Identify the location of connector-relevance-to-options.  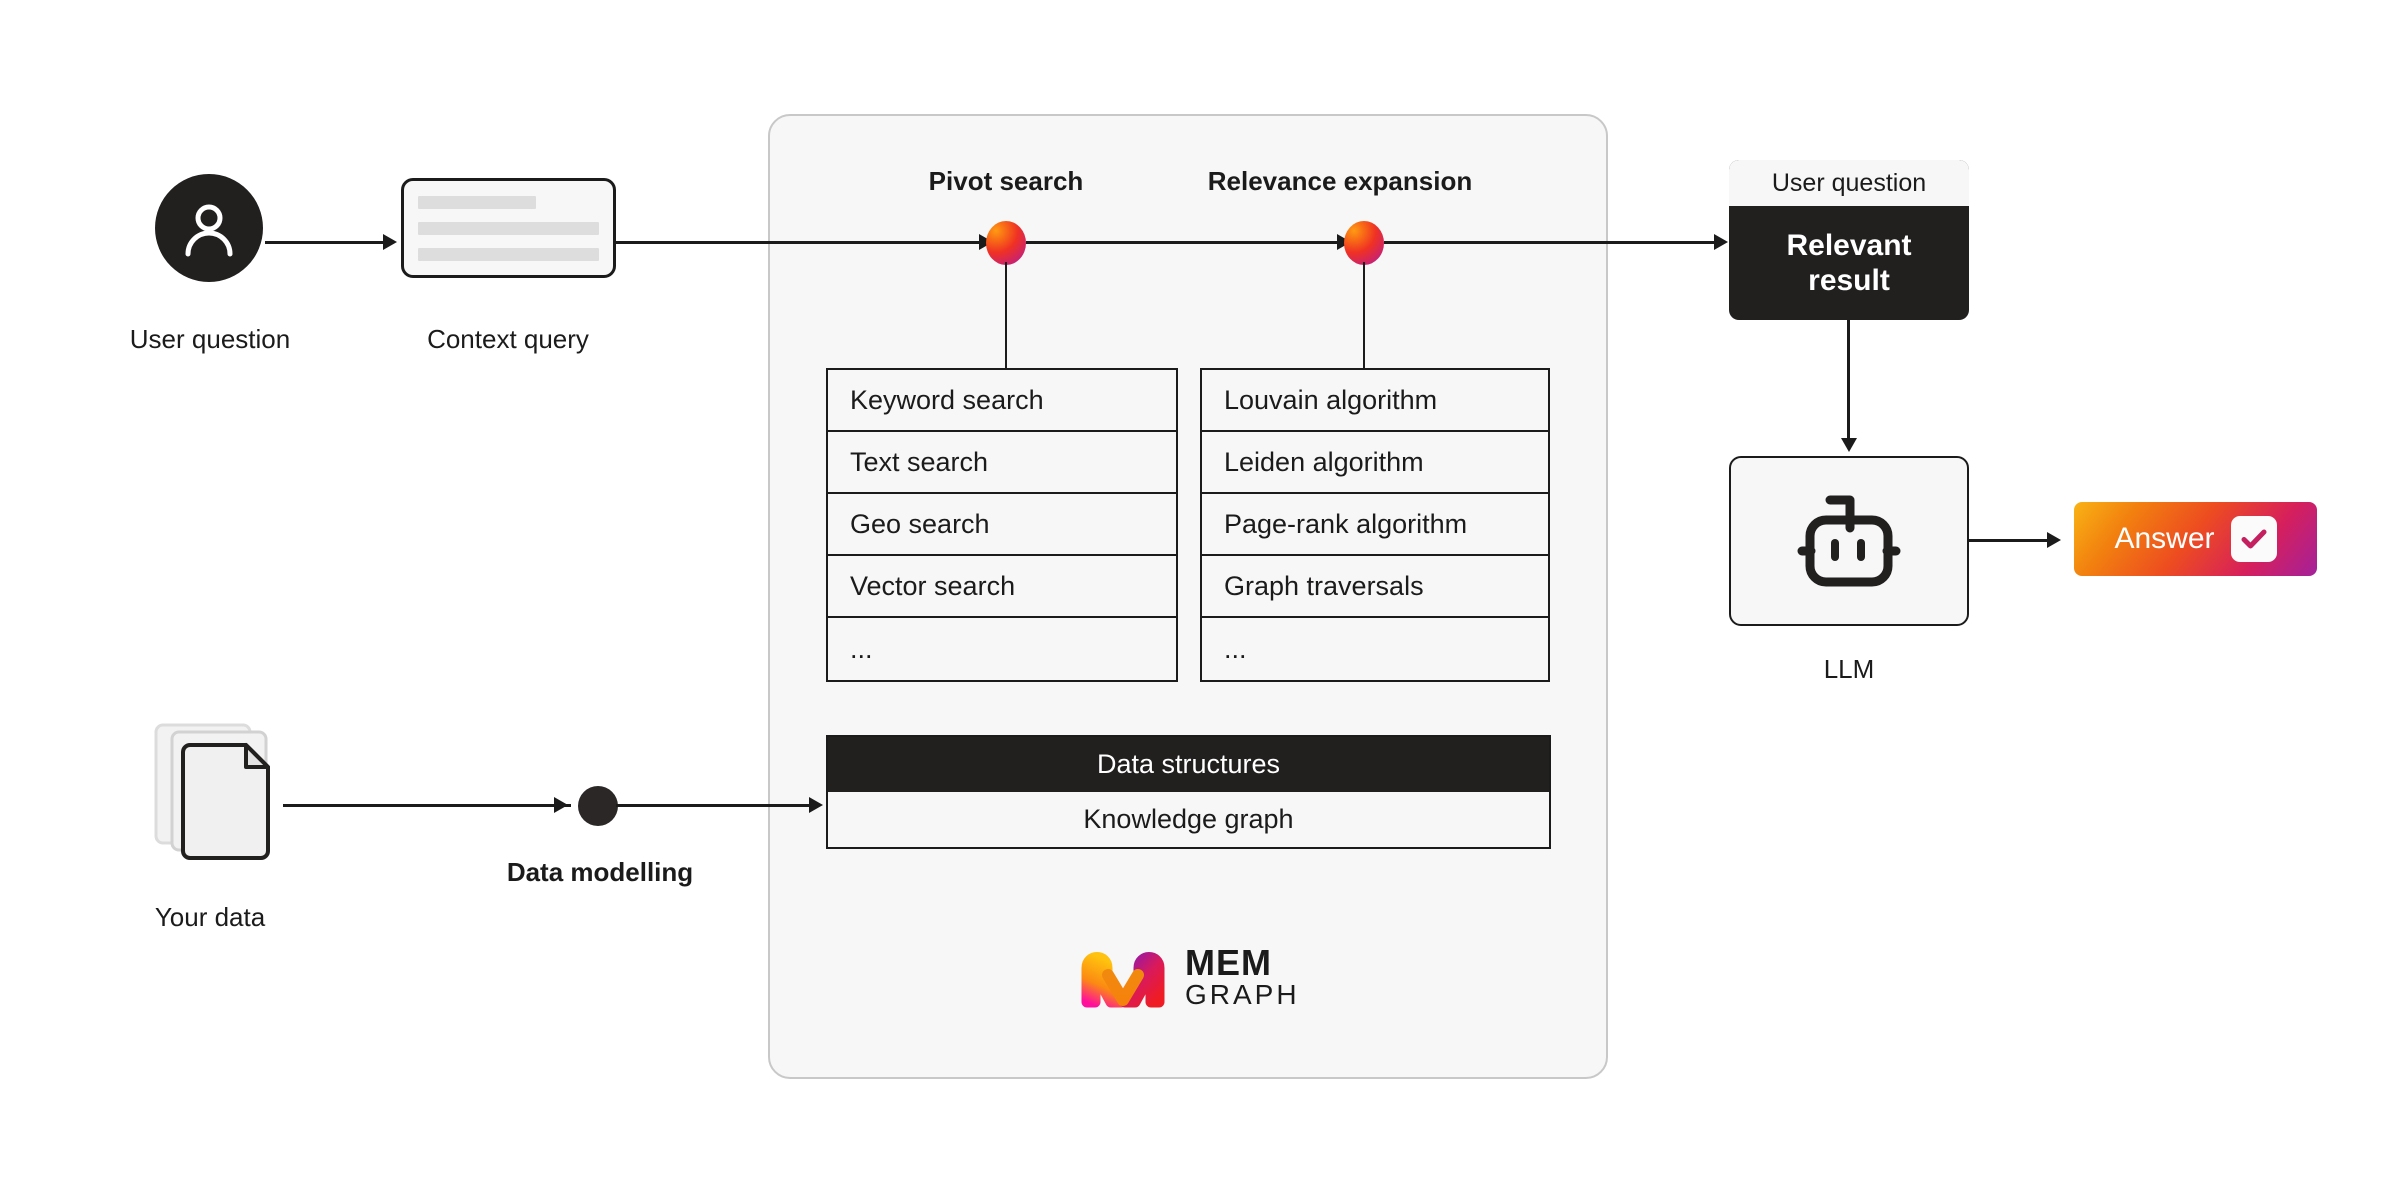
(1364, 316).